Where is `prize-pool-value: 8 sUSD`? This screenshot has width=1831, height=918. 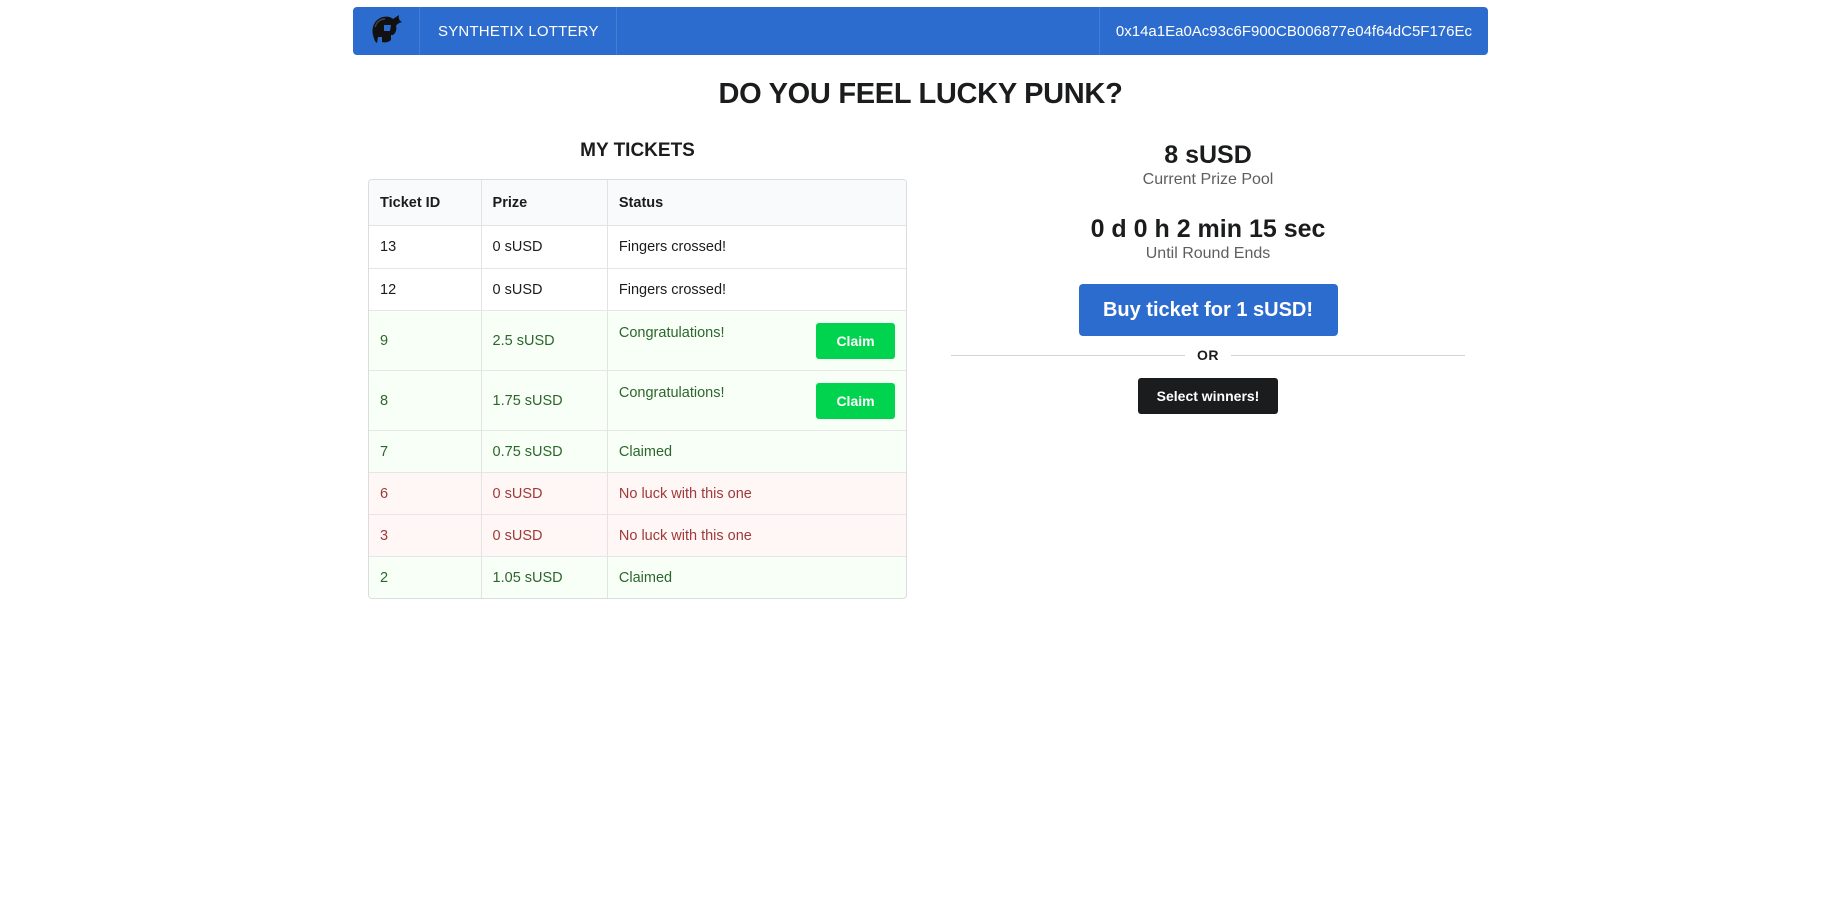 prize-pool-value: 8 sUSD is located at coordinates (1208, 155).